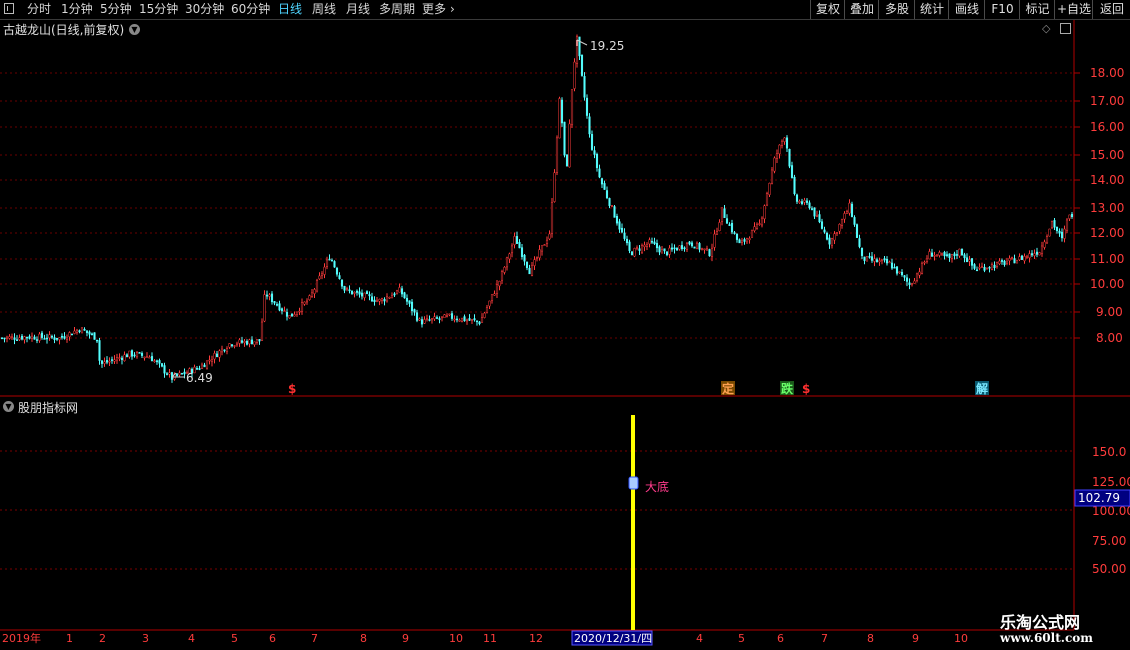 This screenshot has width=1130, height=650. What do you see at coordinates (134, 29) in the screenshot?
I see `chevron-down-icon: ▼` at bounding box center [134, 29].